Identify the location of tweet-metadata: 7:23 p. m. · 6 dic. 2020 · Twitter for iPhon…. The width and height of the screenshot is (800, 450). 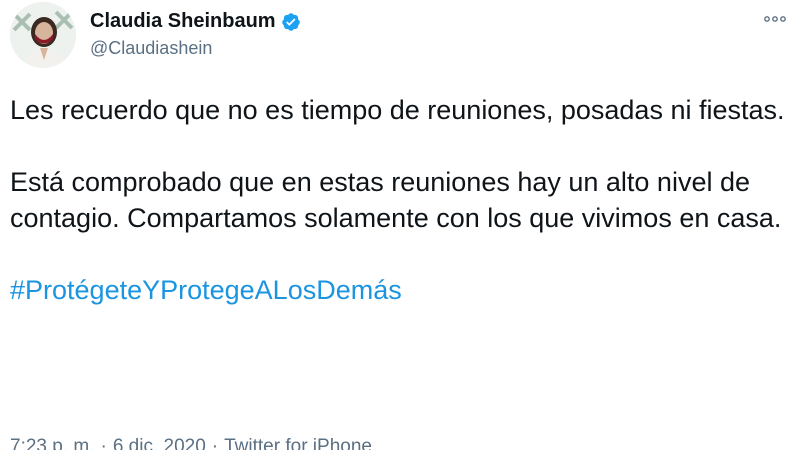
(191, 443).